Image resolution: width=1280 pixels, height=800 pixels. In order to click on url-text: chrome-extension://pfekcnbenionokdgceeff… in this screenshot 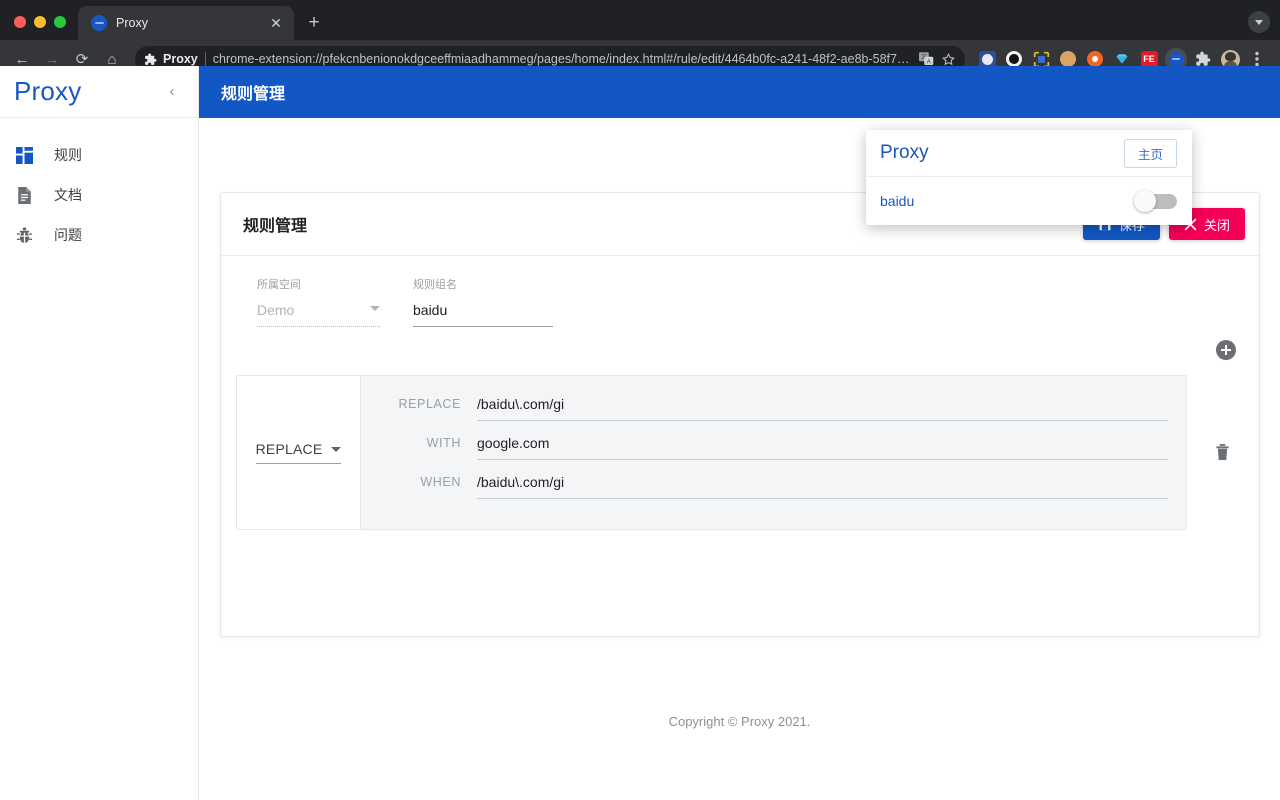, I will do `click(562, 59)`.